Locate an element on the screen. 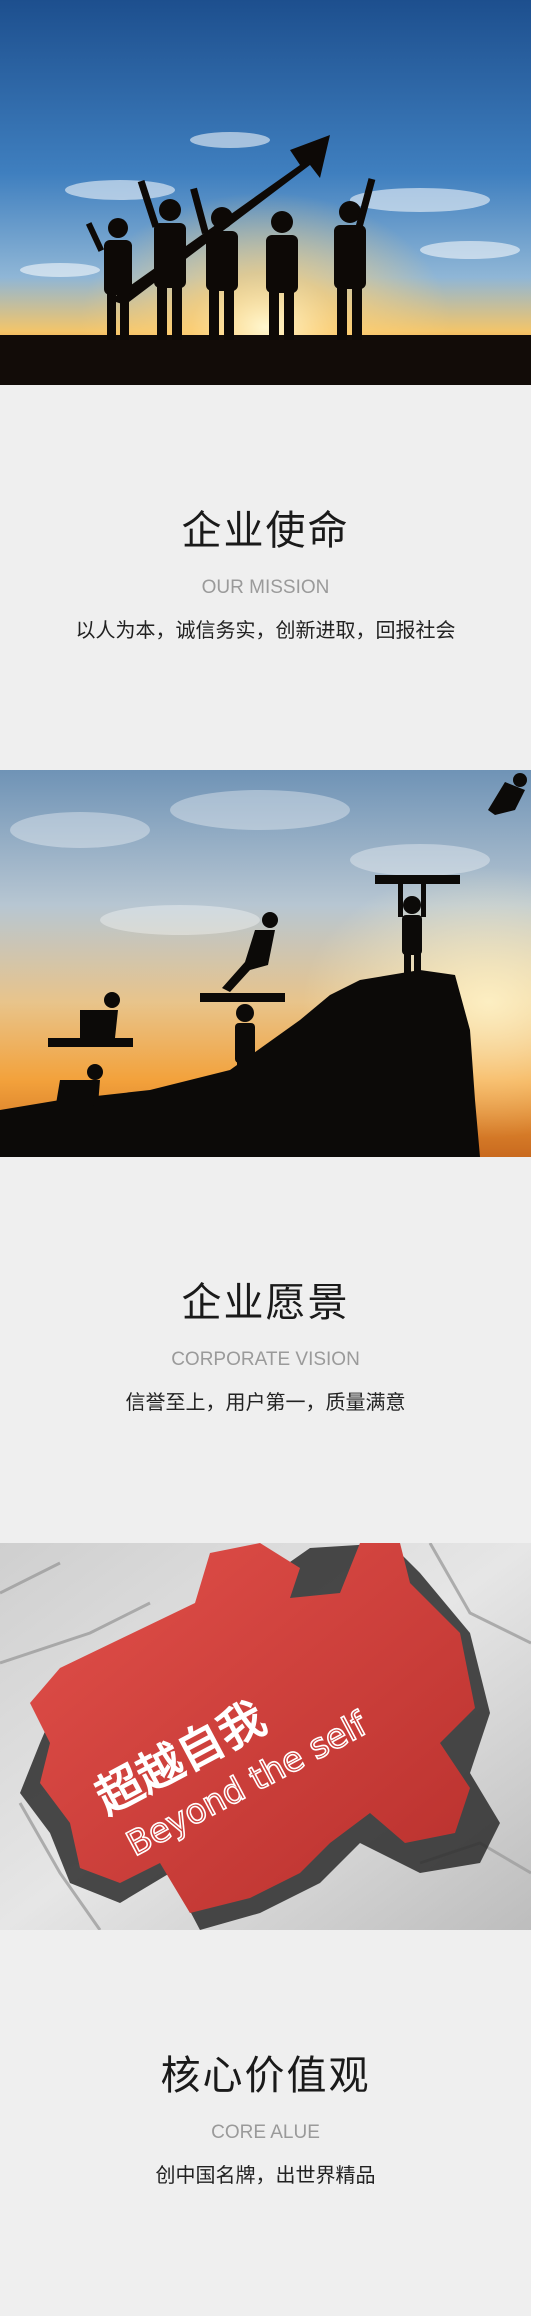  mission-description: 以人为本，诚信务实，创新进取，回报社会 is located at coordinates (265, 630).